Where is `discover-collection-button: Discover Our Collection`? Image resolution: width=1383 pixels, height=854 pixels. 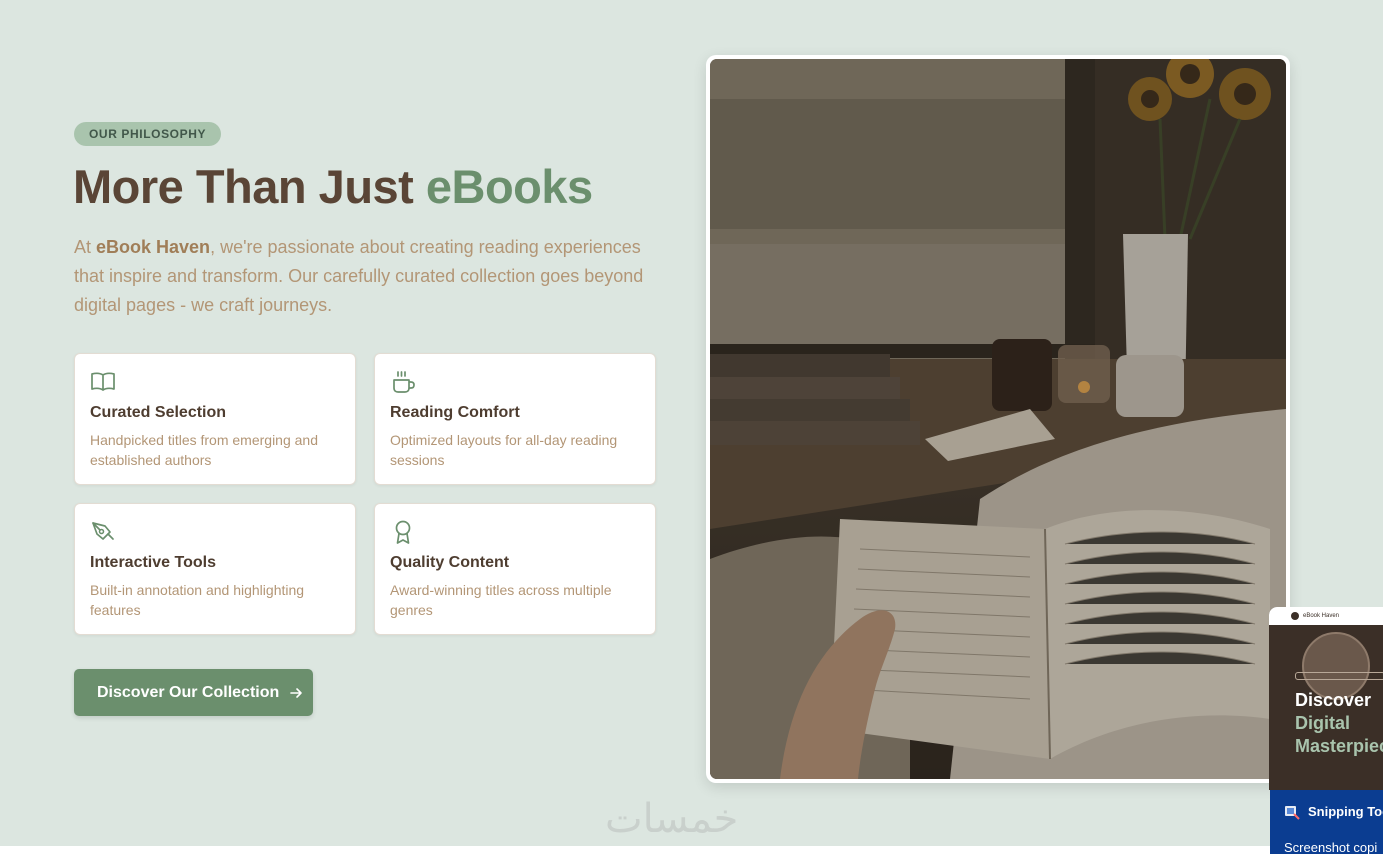
discover-collection-button: Discover Our Collection is located at coordinates (193, 692).